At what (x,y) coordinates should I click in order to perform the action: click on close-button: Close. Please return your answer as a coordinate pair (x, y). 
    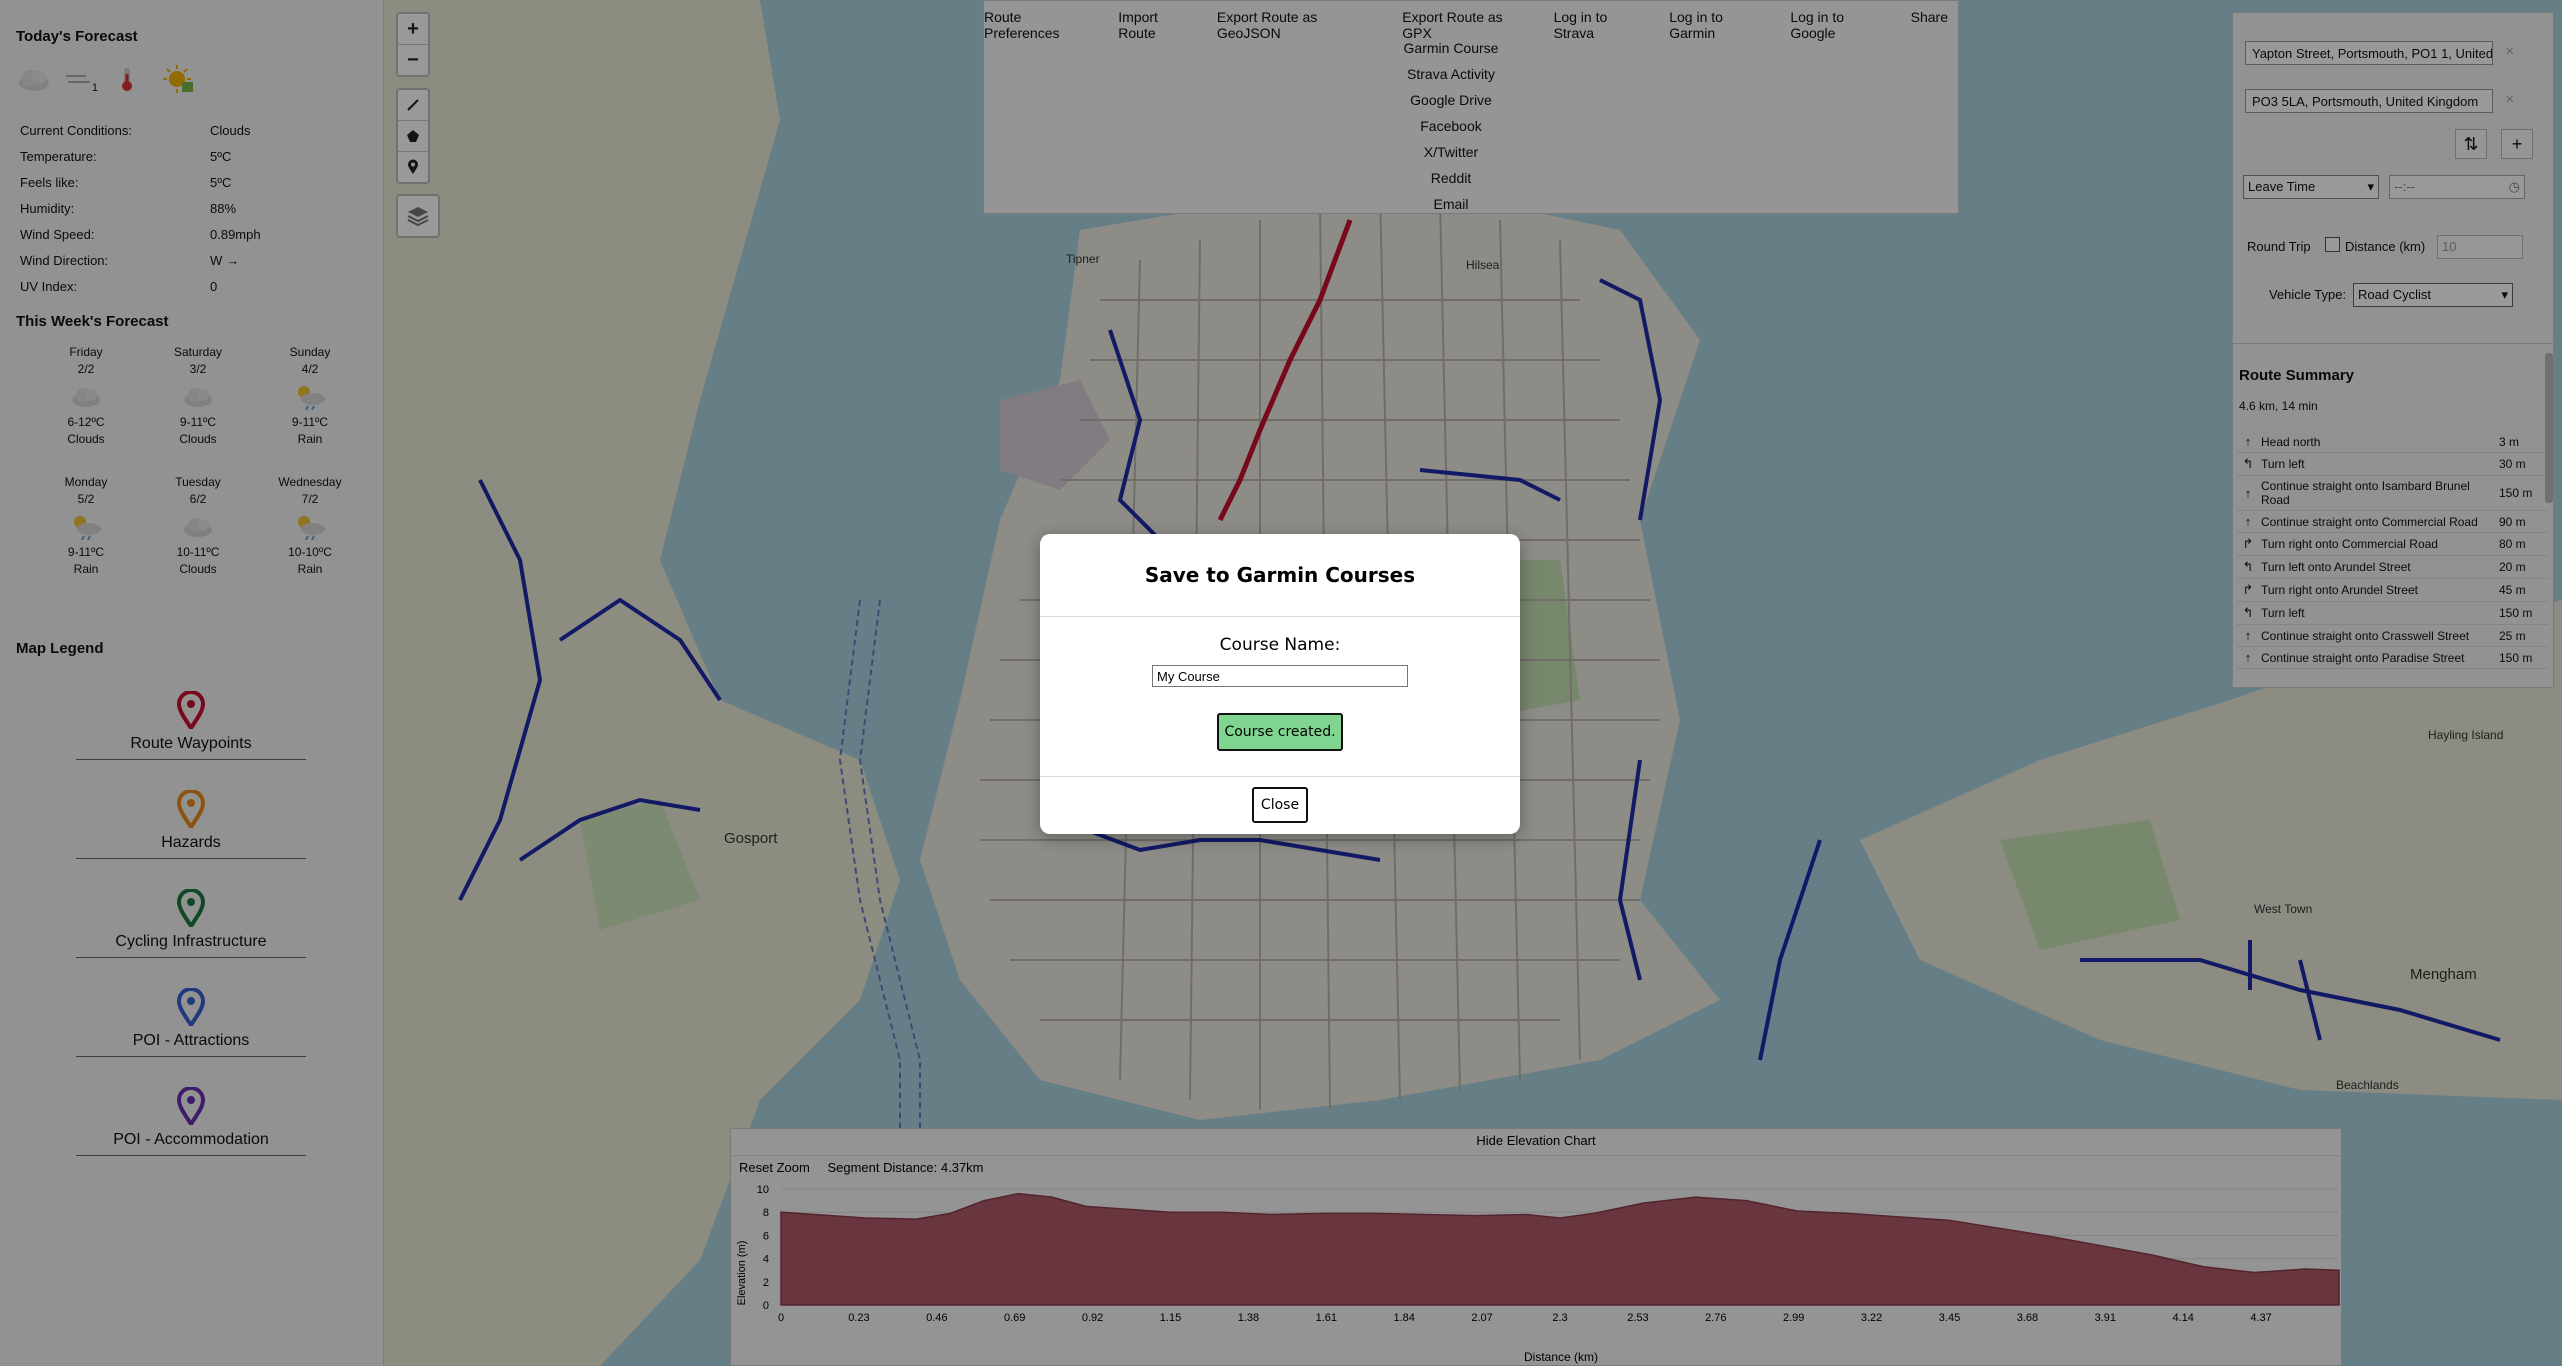
    Looking at the image, I should click on (1280, 805).